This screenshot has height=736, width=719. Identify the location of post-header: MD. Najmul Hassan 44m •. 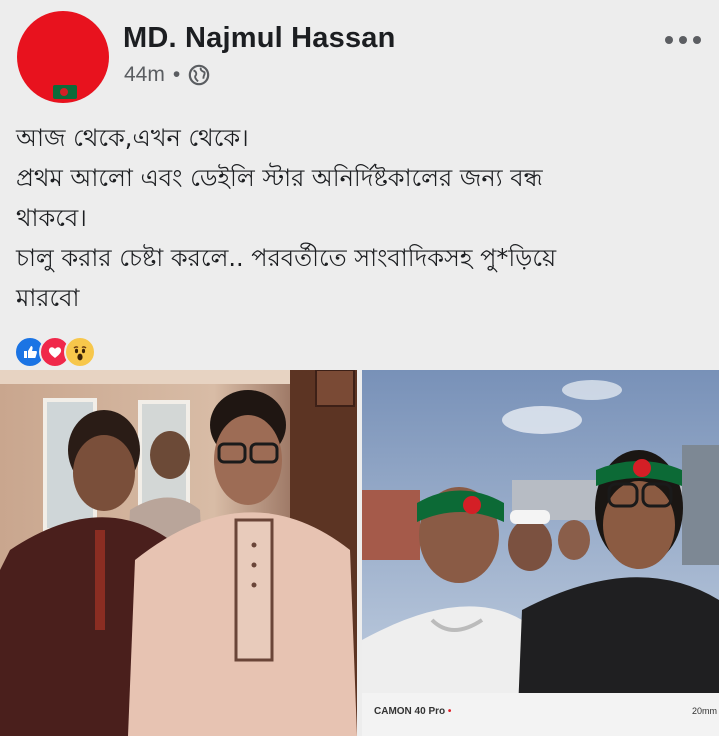
(359, 55).